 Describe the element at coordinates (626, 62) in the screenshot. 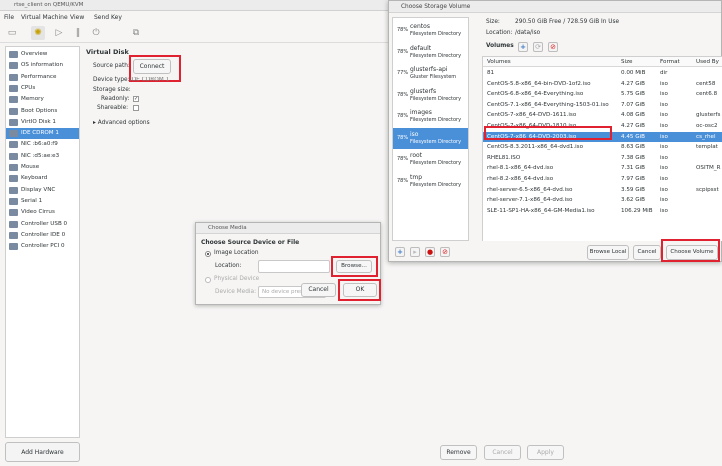

I see `column-size: Size` at that location.